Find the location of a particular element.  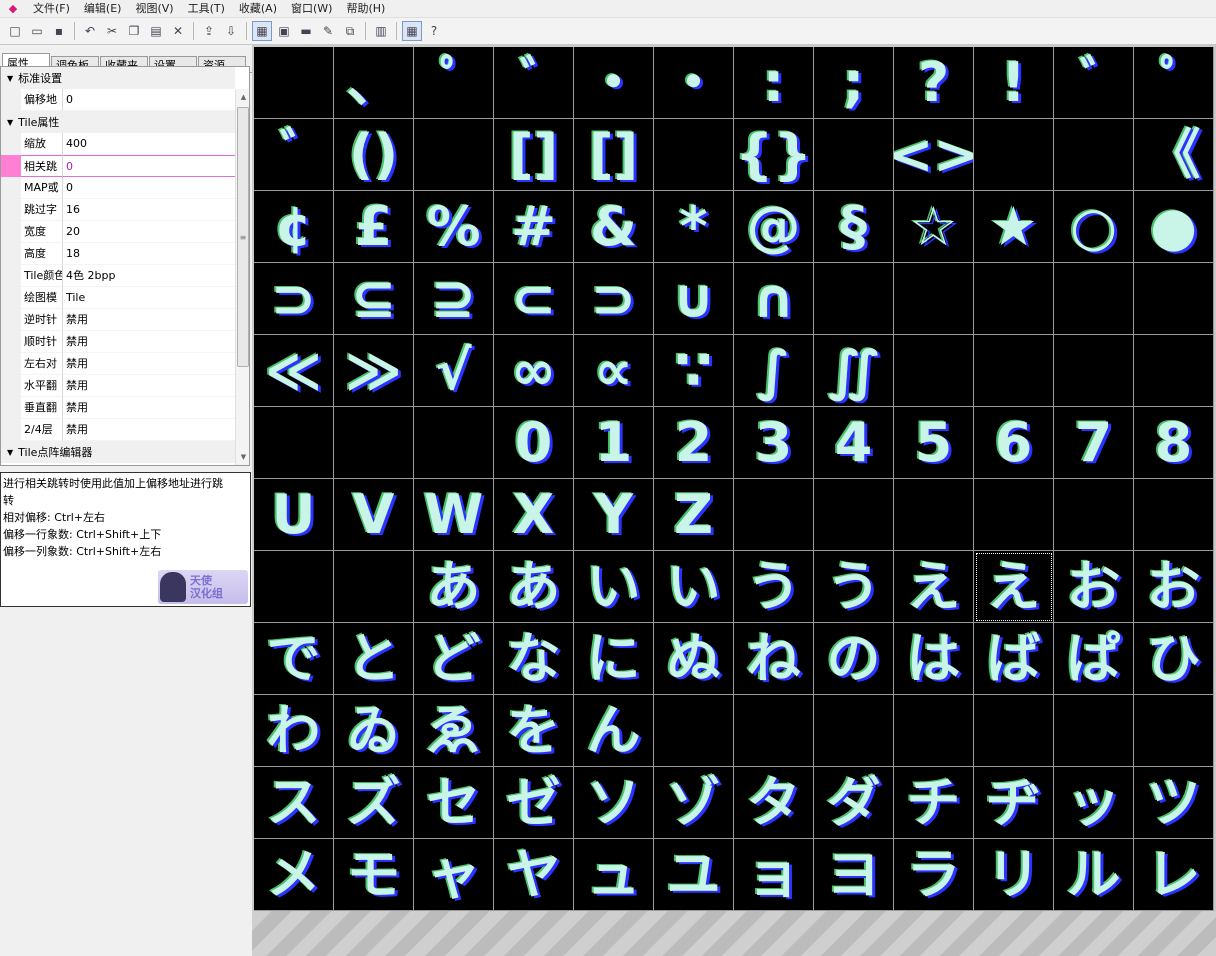

tile-cell: は is located at coordinates (934, 659).